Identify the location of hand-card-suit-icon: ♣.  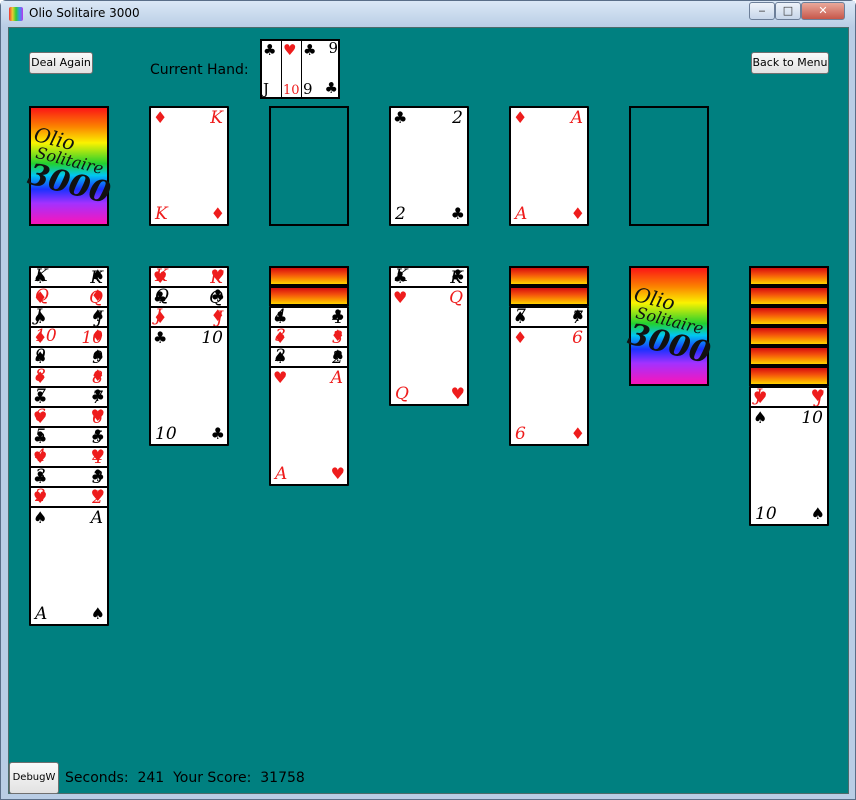
(310, 50).